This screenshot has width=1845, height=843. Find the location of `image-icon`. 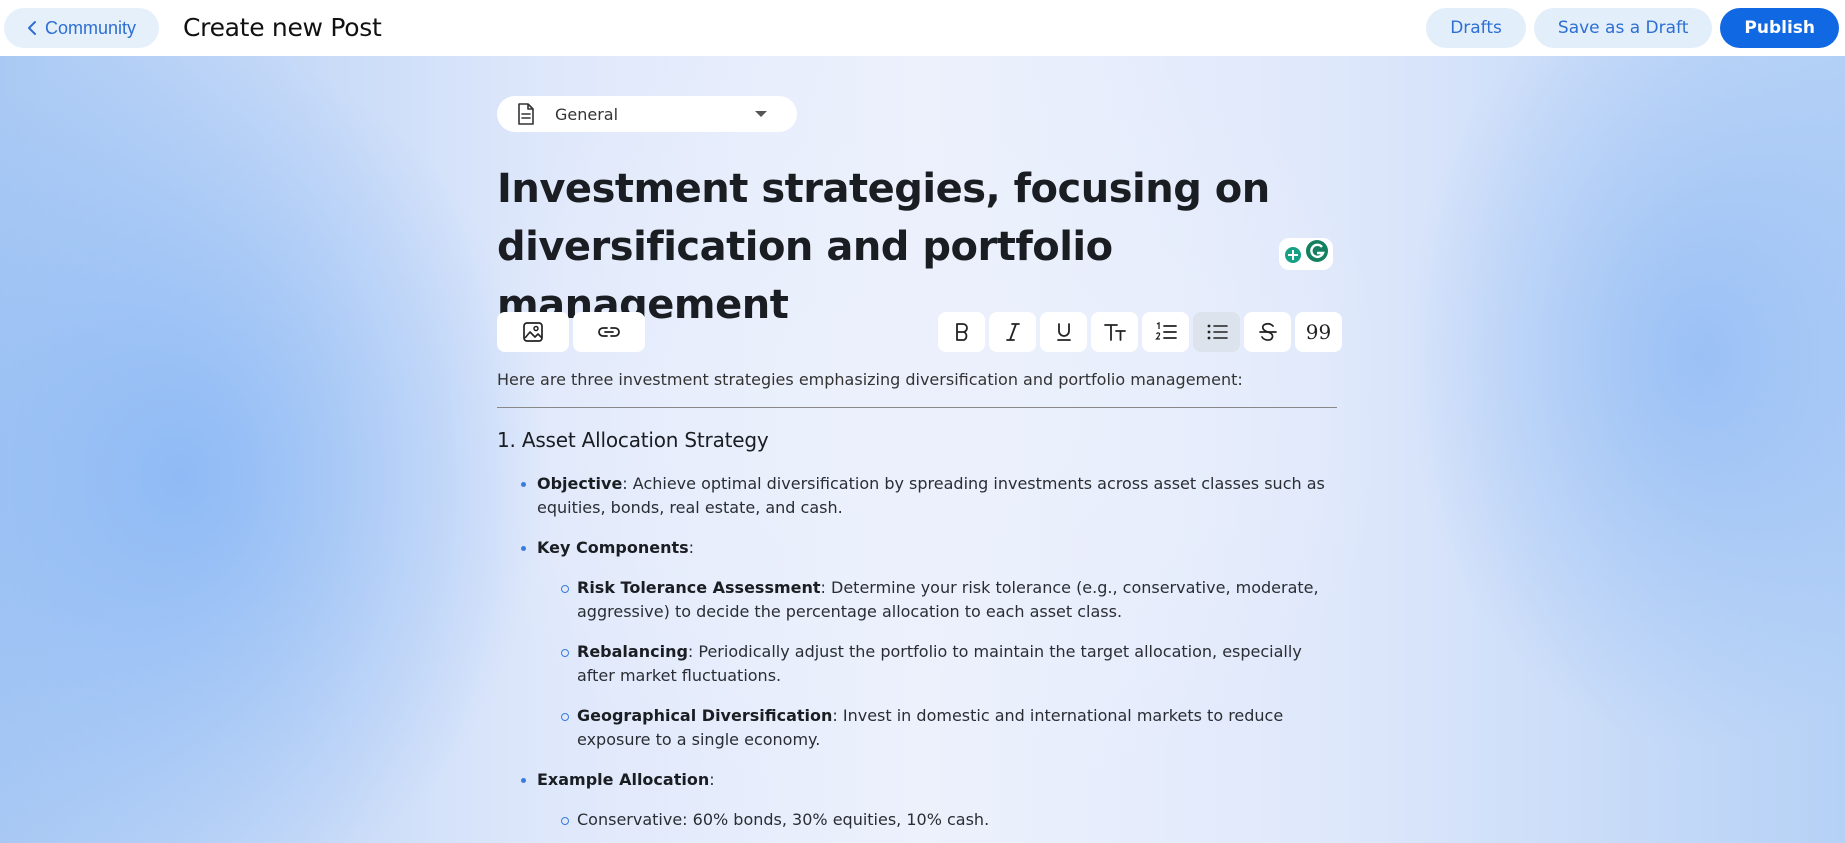

image-icon is located at coordinates (533, 332).